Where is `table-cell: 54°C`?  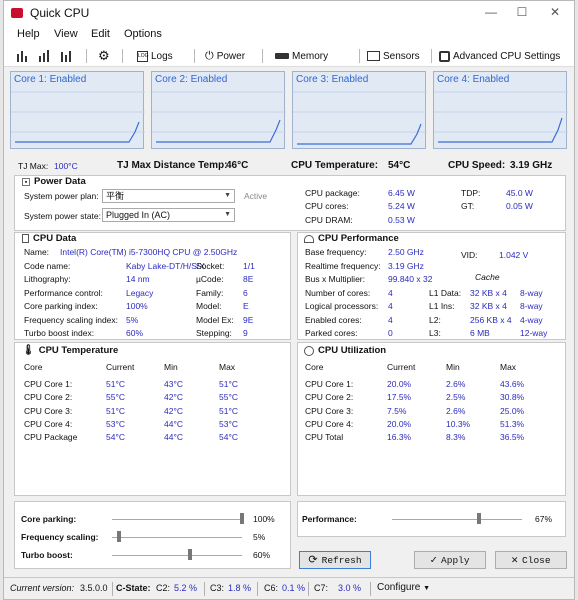 table-cell: 54°C is located at coordinates (115, 437).